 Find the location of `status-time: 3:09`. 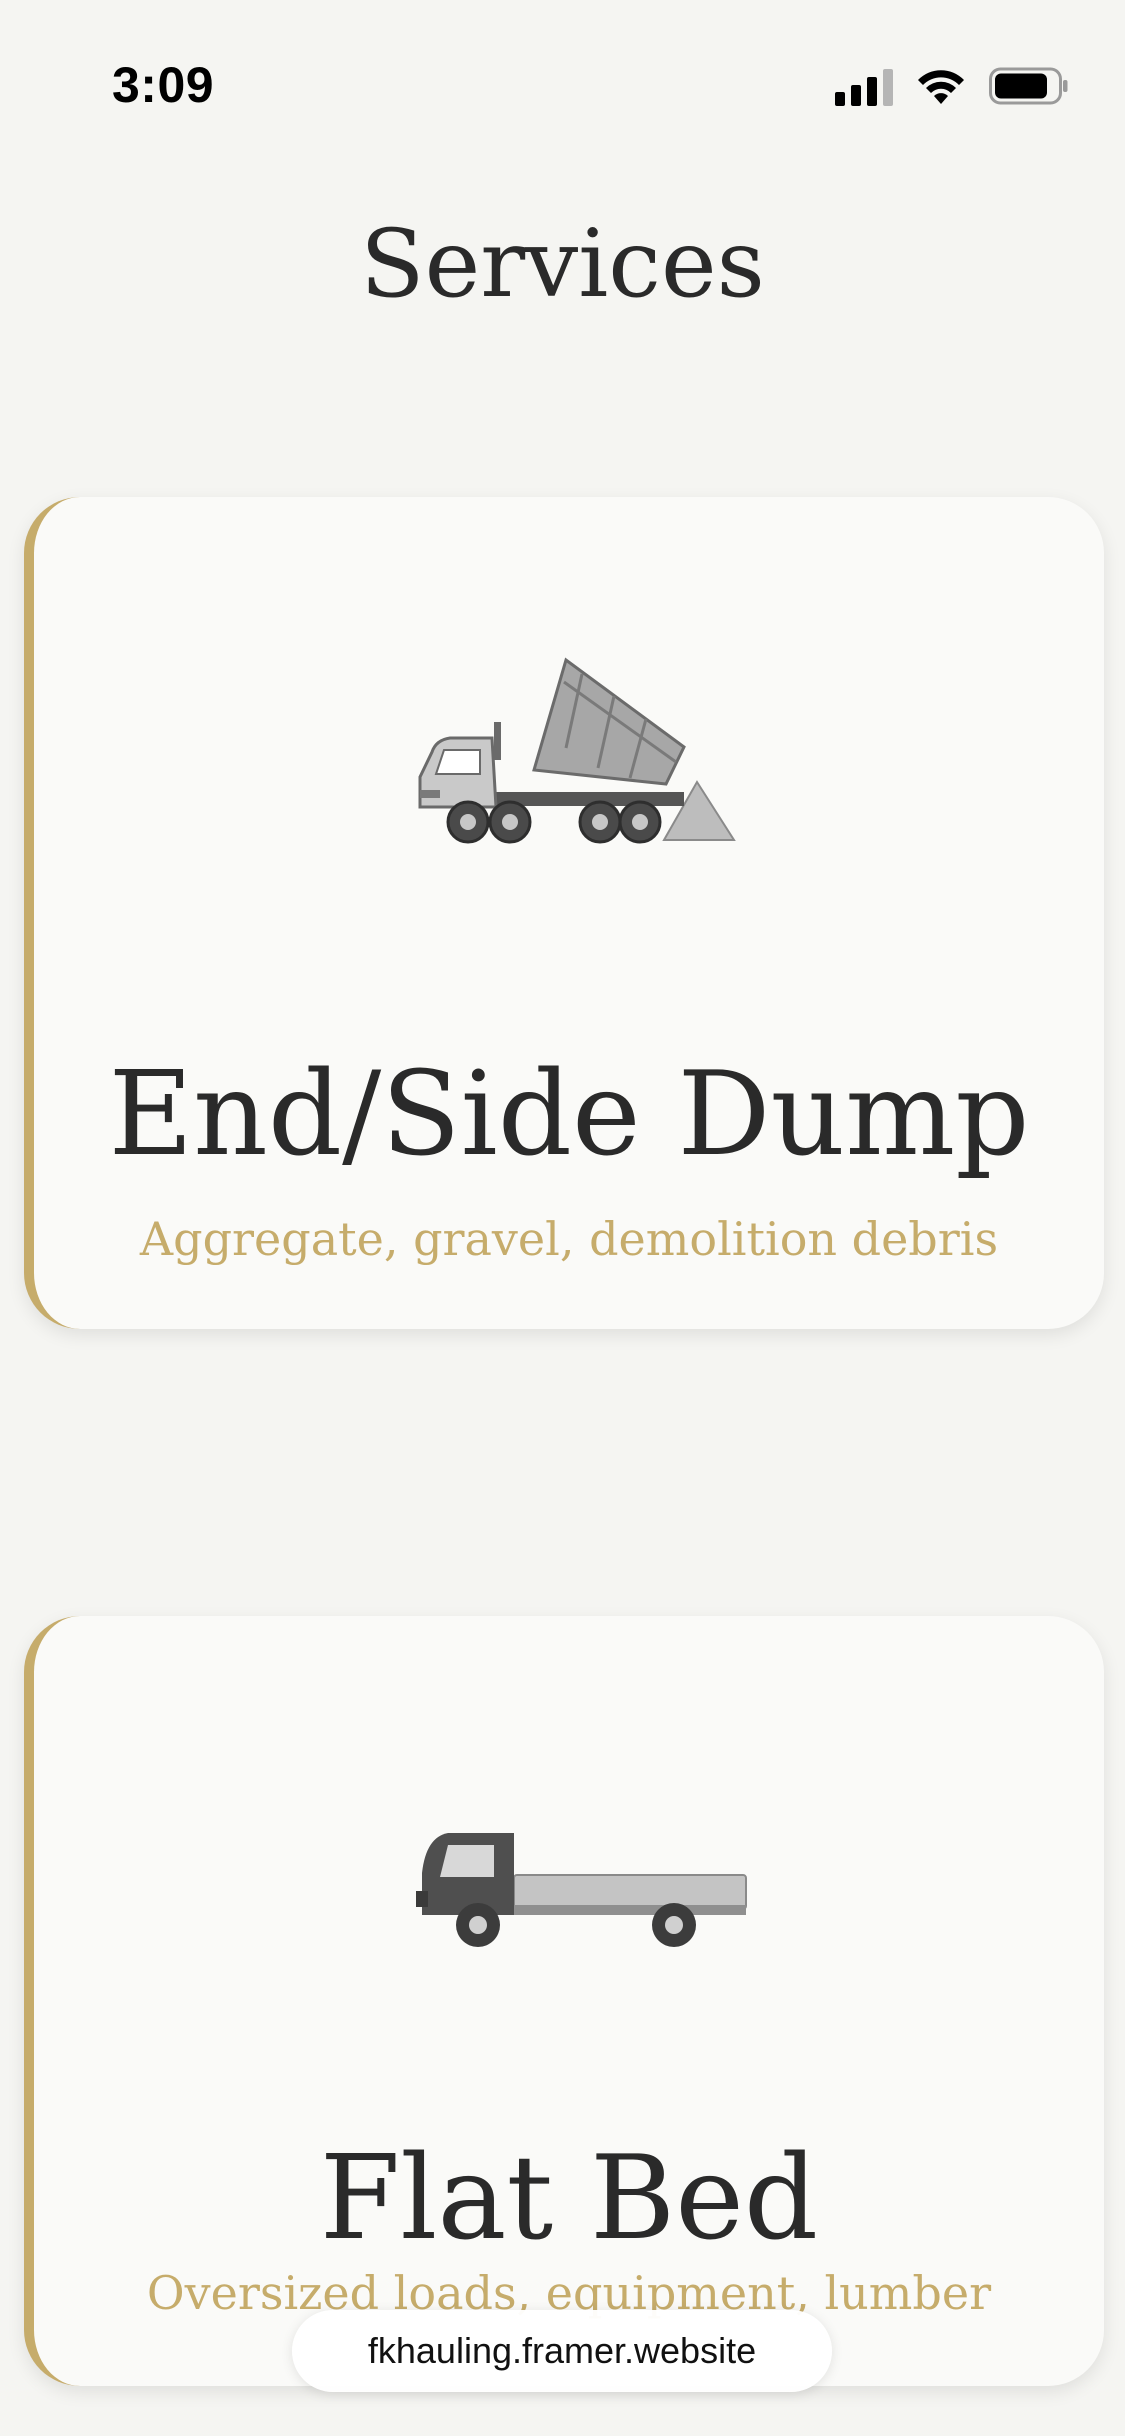

status-time: 3:09 is located at coordinates (163, 85).